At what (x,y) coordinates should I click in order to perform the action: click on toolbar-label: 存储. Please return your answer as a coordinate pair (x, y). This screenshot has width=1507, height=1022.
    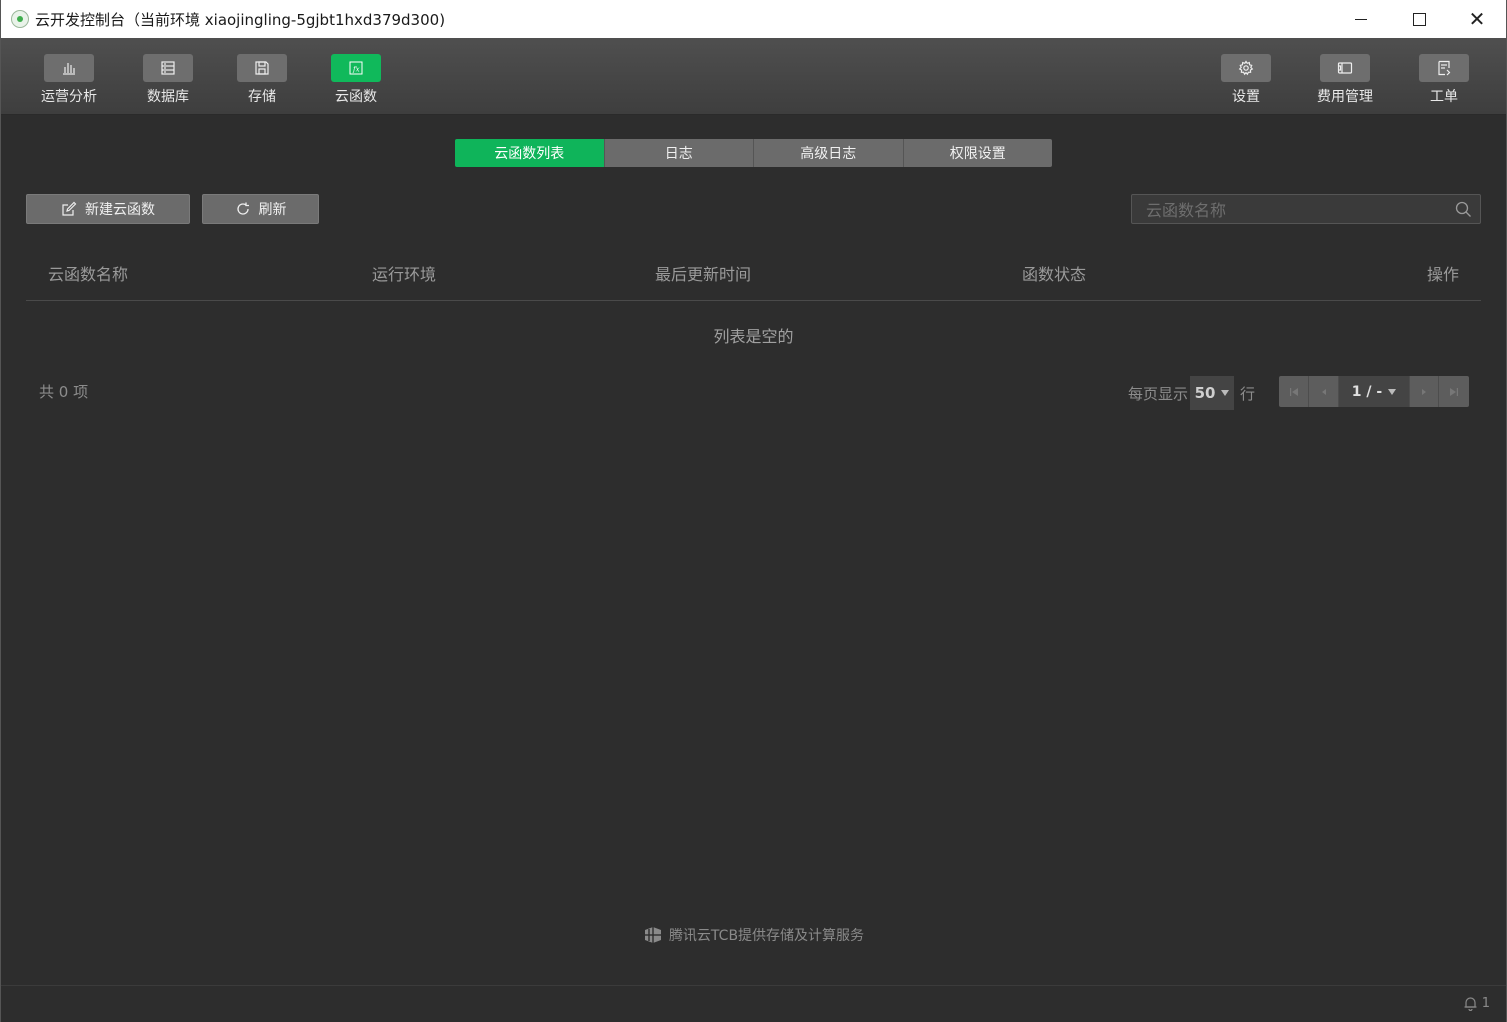
    Looking at the image, I should click on (262, 97).